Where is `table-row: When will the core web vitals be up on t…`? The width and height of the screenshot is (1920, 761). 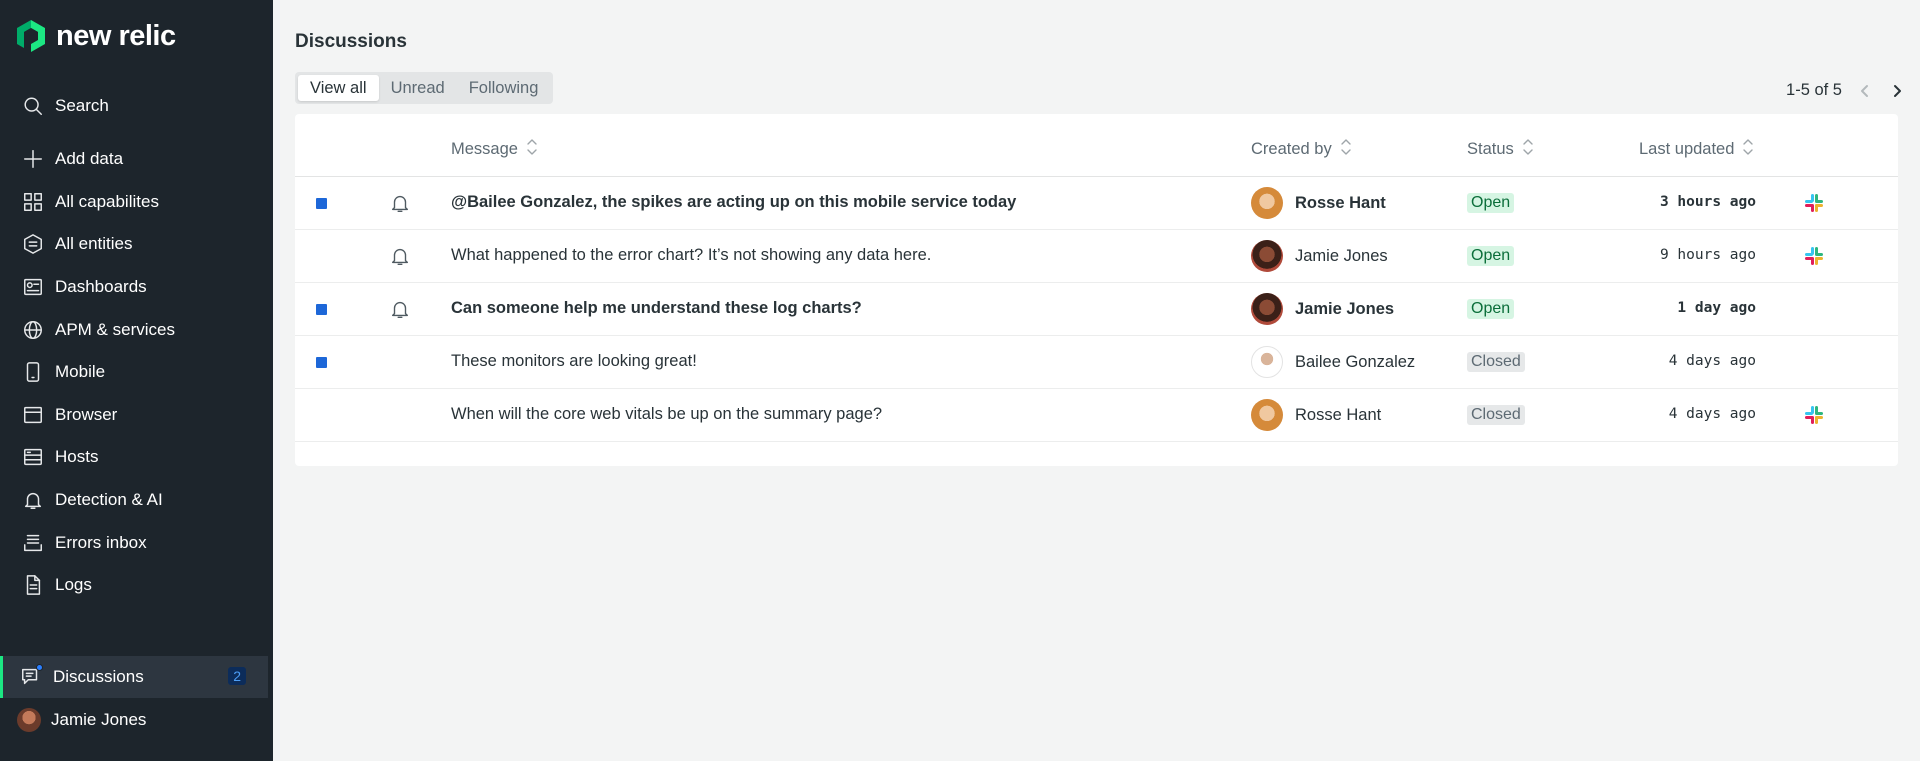 table-row: When will the core web vitals be up on t… is located at coordinates (1096, 415).